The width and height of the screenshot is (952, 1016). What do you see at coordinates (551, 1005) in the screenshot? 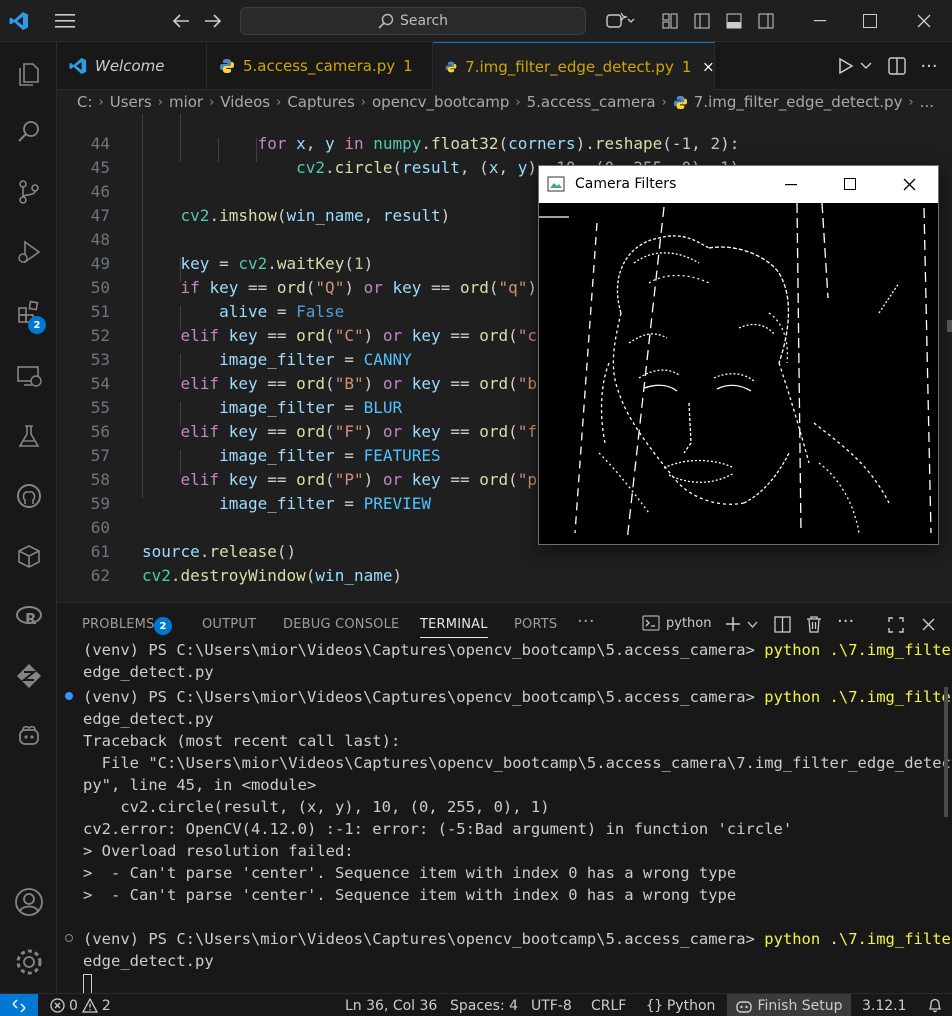
I see `encoding: UTF-8` at bounding box center [551, 1005].